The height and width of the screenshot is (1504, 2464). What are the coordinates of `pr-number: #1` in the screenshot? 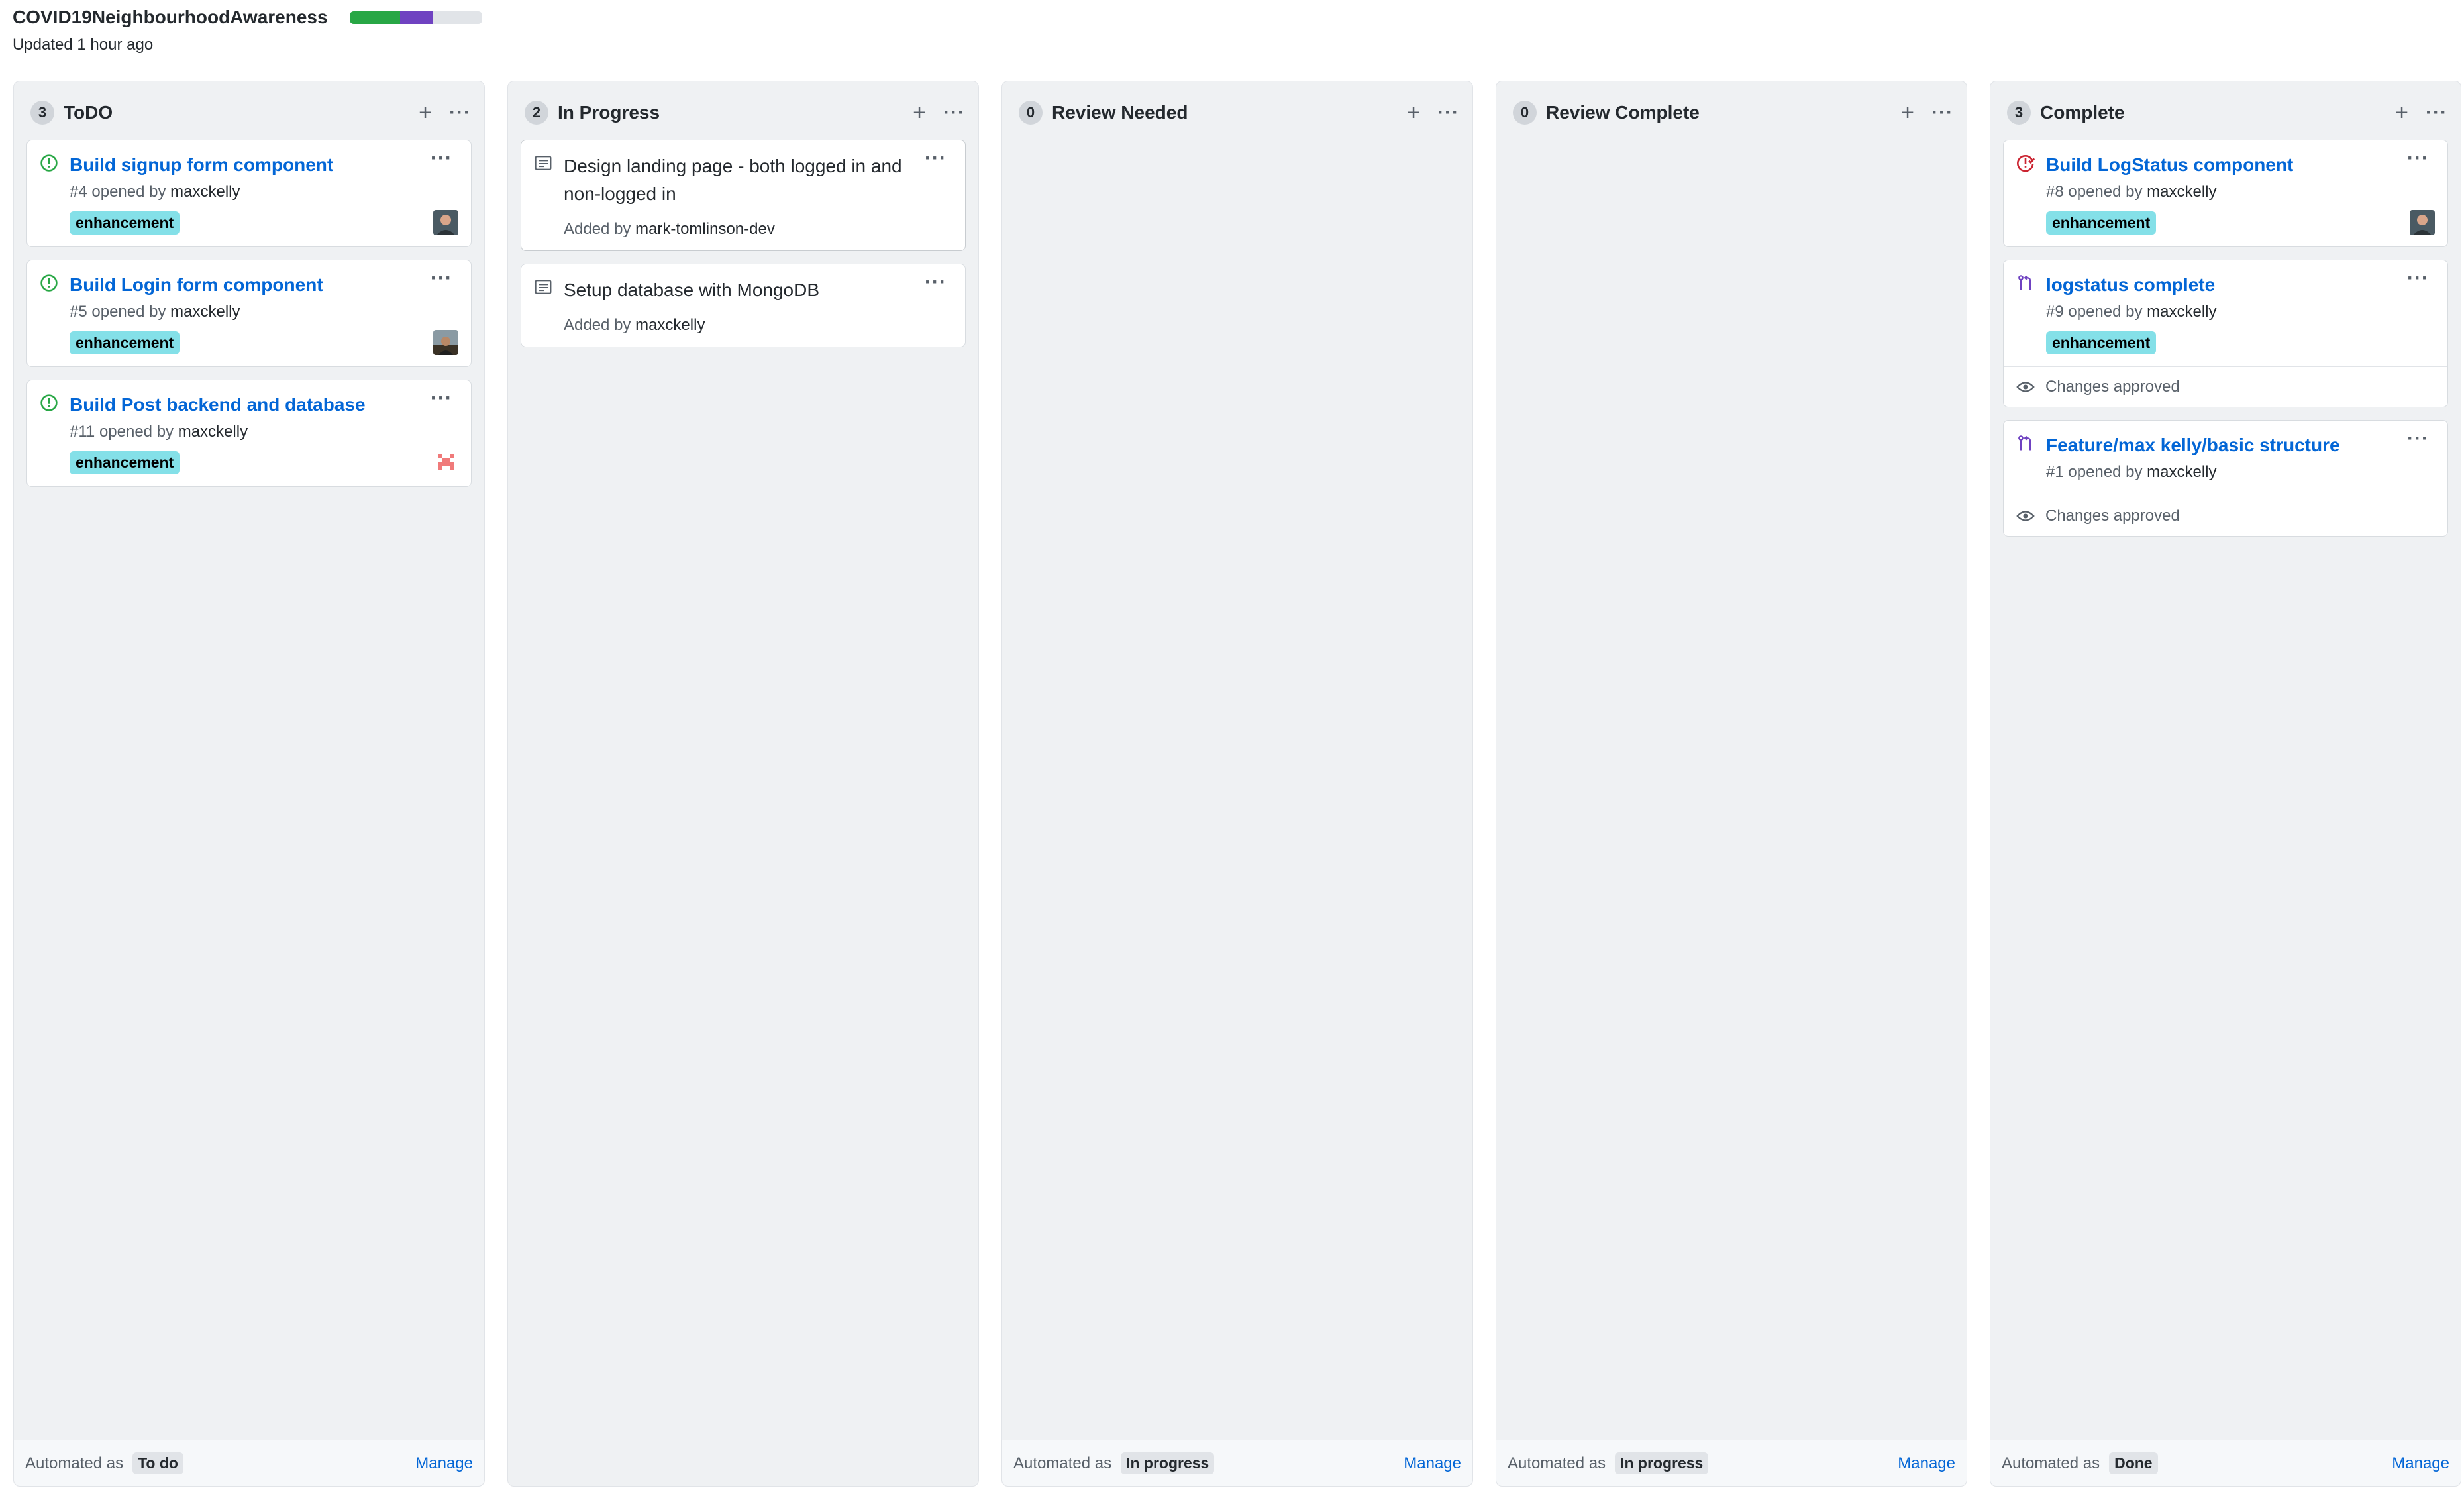 It's located at (2055, 472).